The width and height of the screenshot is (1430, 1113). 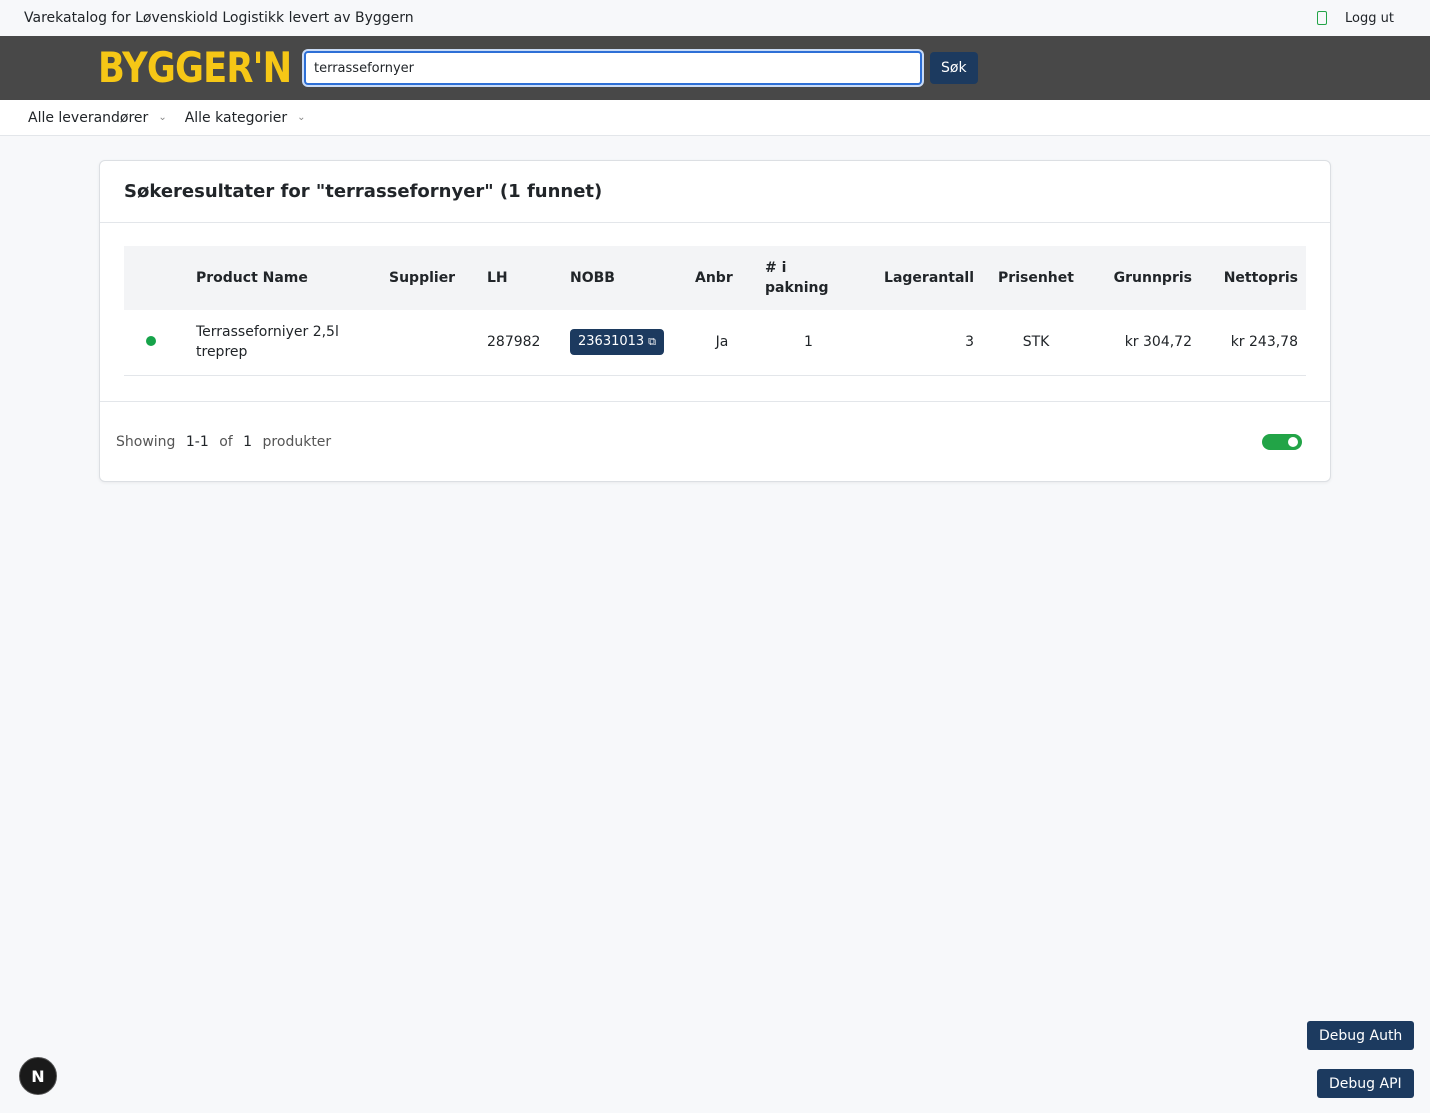 What do you see at coordinates (722, 343) in the screenshot?
I see `anbr-cell: Ja` at bounding box center [722, 343].